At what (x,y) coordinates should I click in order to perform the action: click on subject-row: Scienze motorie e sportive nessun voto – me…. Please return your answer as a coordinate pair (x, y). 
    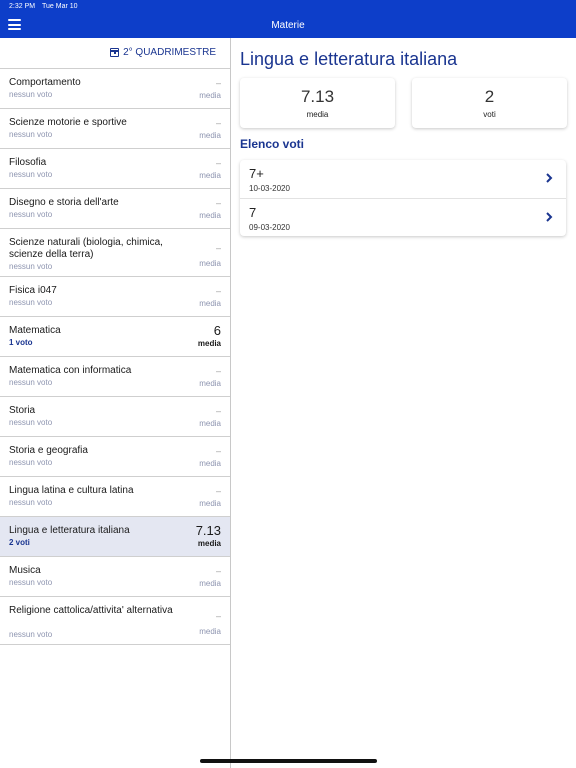
    Looking at the image, I should click on (115, 128).